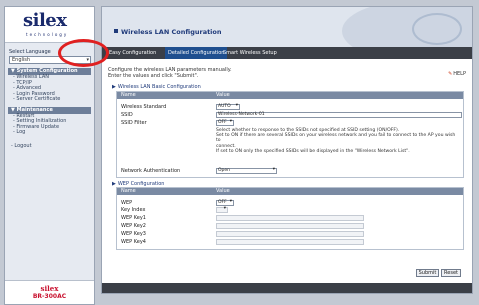 The height and width of the screenshot is (305, 479). Describe the element at coordinates (133, 210) in the screenshot. I see `label-key-index: Key Index` at that location.